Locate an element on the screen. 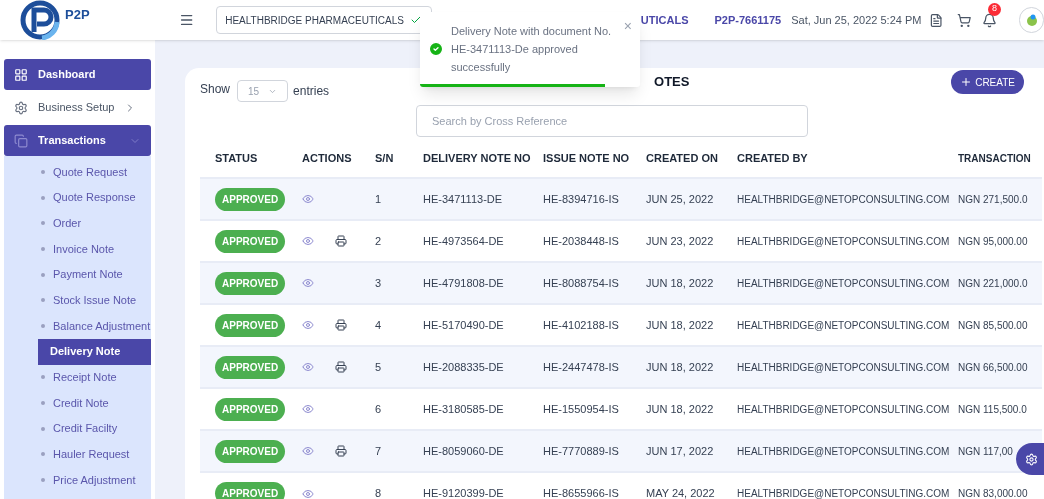 The width and height of the screenshot is (1044, 499). table-cell: HE-8655966-IS is located at coordinates (581, 493).